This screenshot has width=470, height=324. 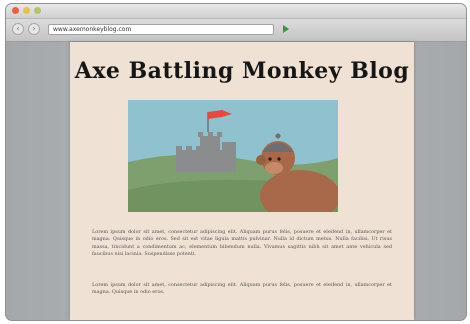 What do you see at coordinates (161, 29) in the screenshot?
I see `address-bar: www.axemonkeyblog.com` at bounding box center [161, 29].